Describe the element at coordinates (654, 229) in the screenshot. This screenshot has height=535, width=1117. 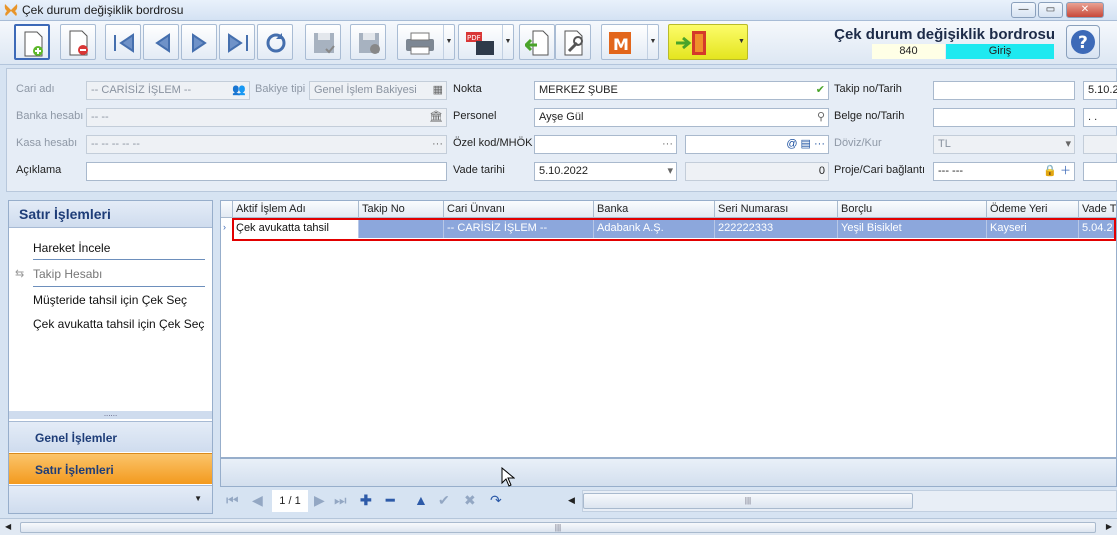
I see `table-cell: Adabank A.Ş.` at that location.